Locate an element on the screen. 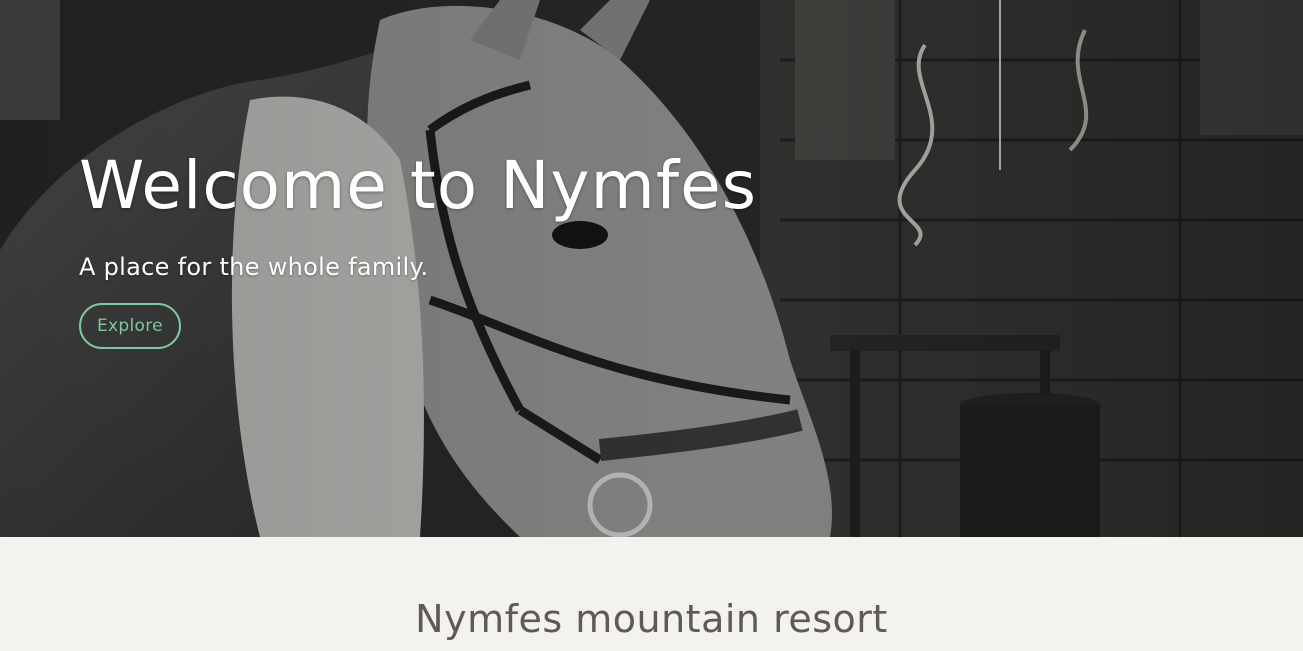 The image size is (1303, 651). hero-subtitle: A place for the whole family. is located at coordinates (254, 266).